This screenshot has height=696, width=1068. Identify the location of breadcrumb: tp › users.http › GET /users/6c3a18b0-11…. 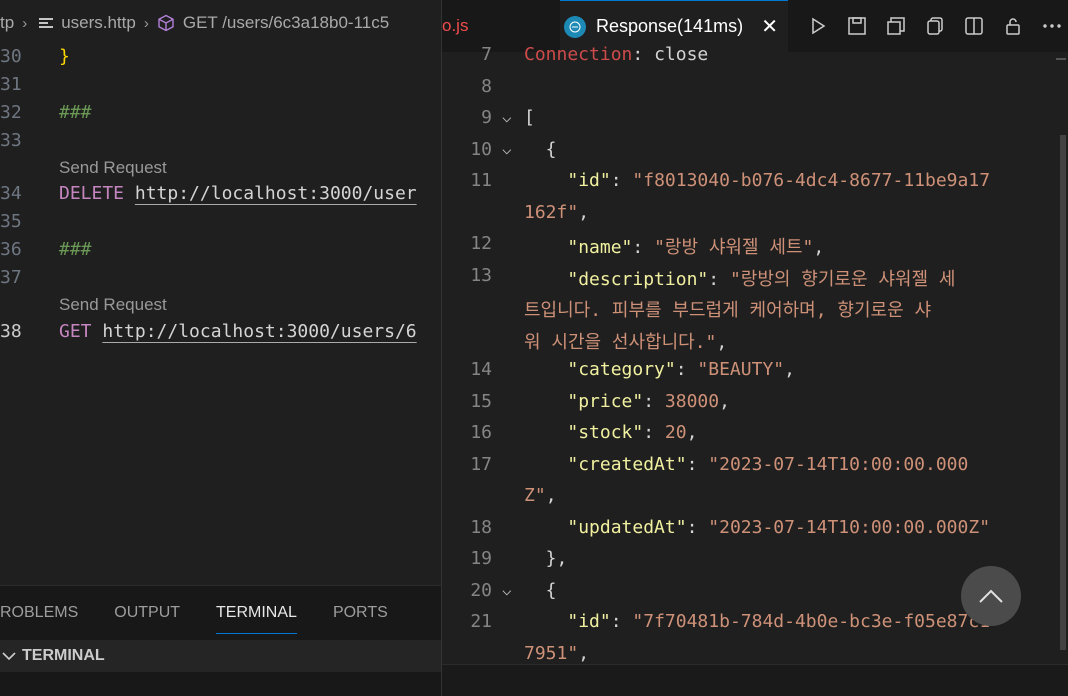
(220, 23).